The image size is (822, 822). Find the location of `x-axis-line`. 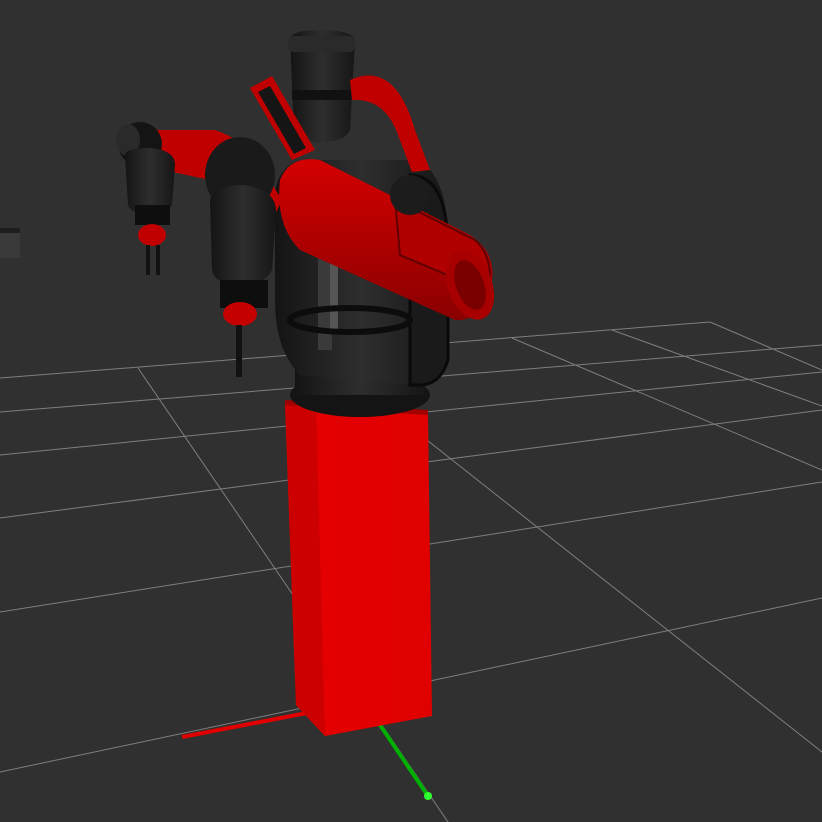

x-axis-line is located at coordinates (247, 724).